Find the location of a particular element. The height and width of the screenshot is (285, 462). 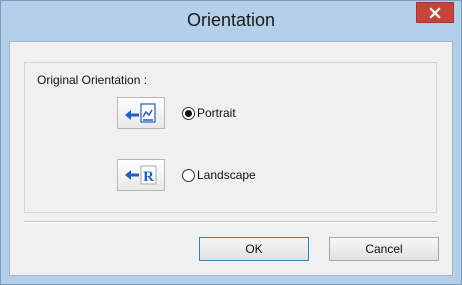

svg-text: R is located at coordinates (148, 177).